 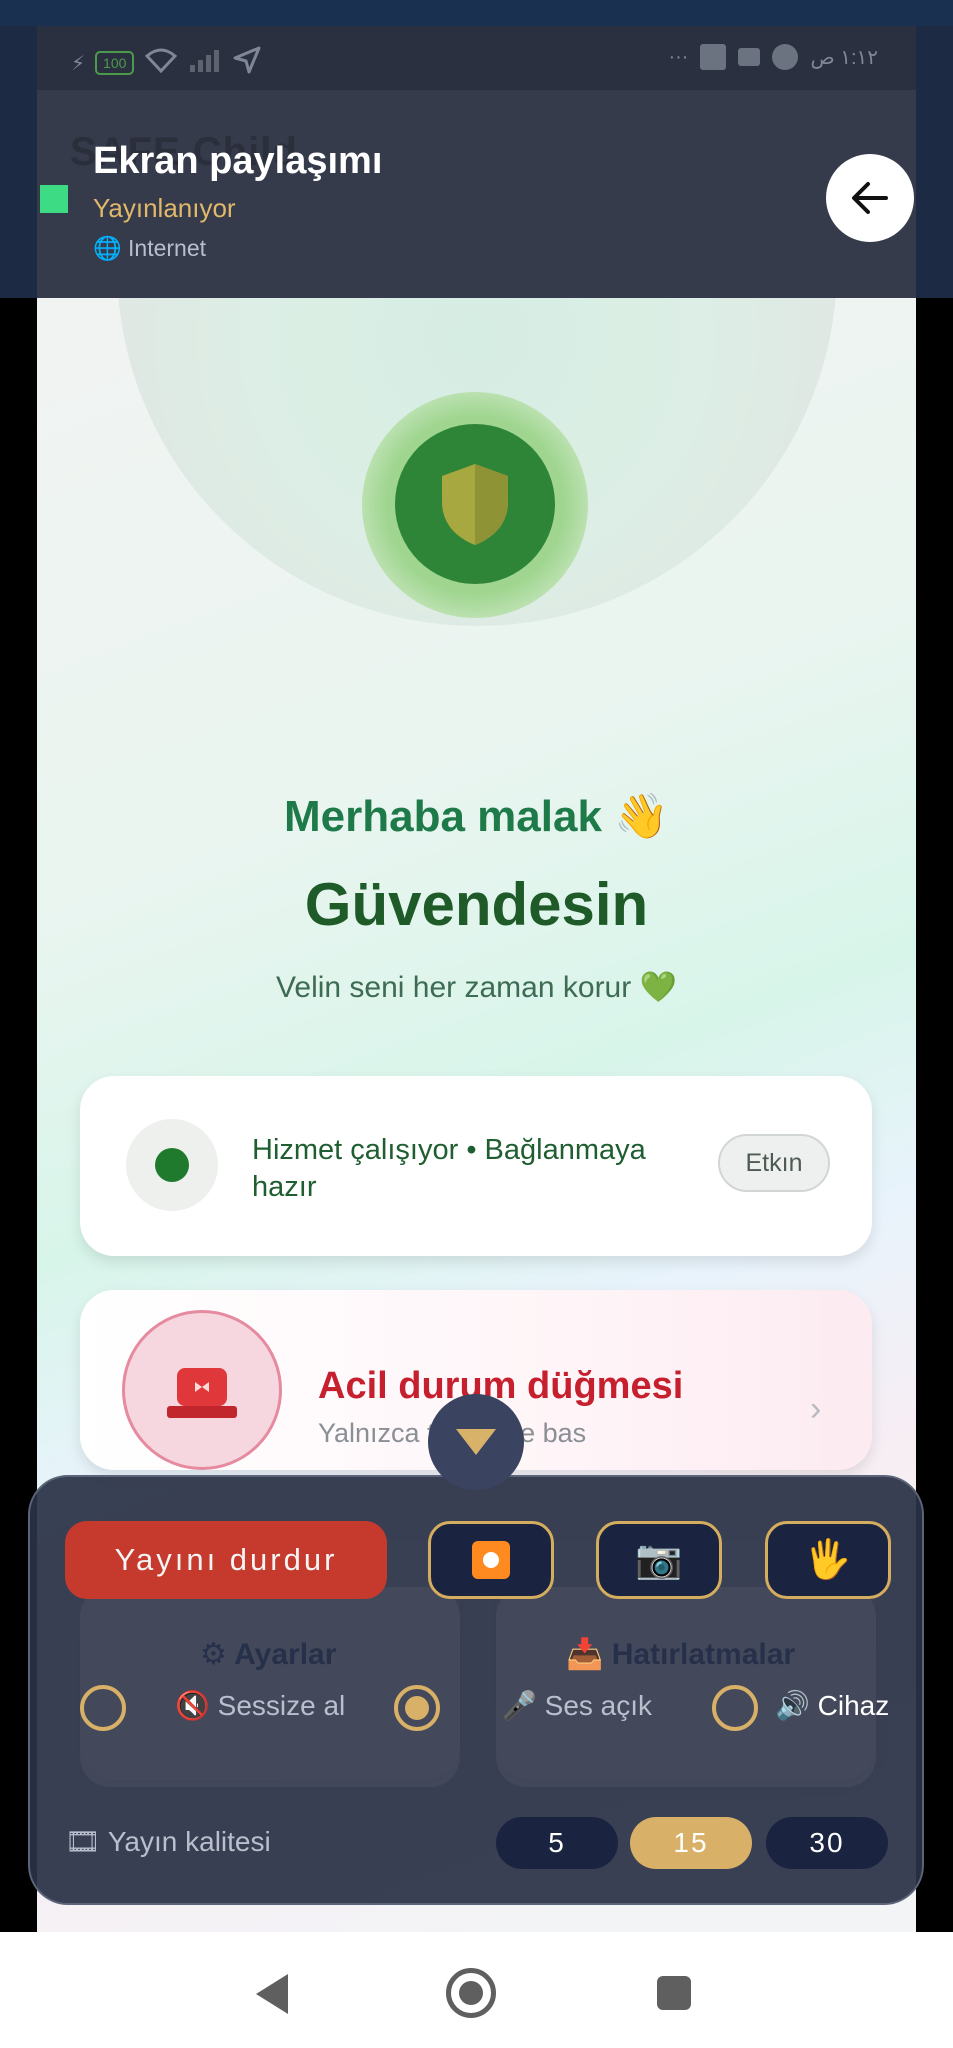 I want to click on radio-mic-on, so click(x=417, y=1708).